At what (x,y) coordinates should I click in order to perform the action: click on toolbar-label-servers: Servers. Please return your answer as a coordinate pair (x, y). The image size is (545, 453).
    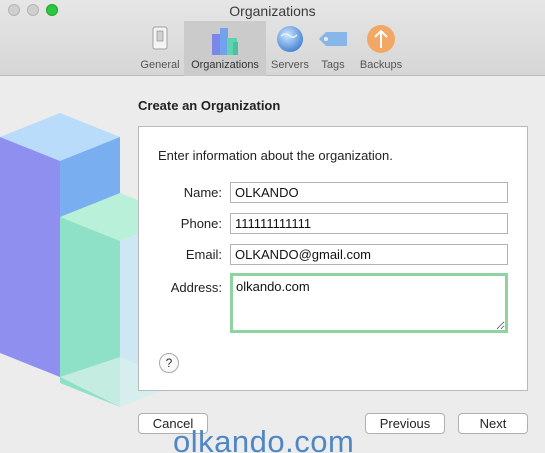
    Looking at the image, I should click on (290, 65).